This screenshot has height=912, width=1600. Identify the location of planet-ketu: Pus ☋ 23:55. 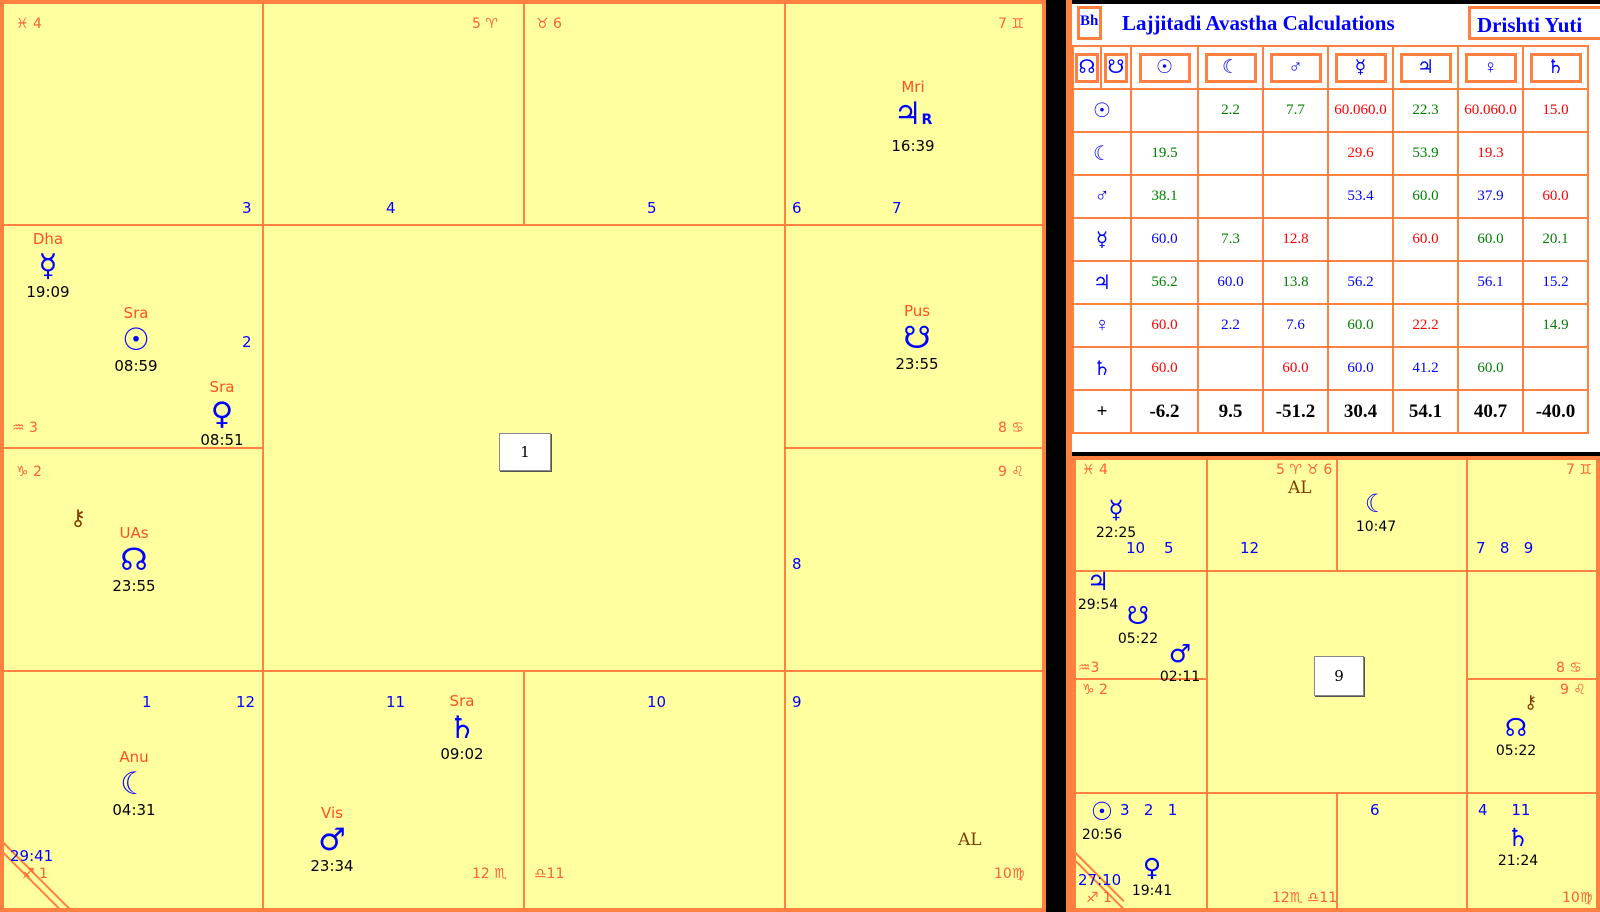
(917, 338).